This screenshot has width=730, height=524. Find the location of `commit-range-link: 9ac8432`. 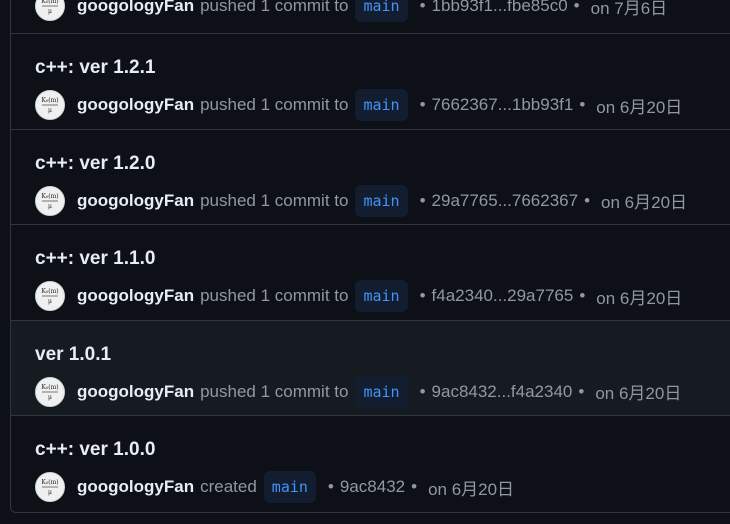

commit-range-link: 9ac8432 is located at coordinates (372, 487).